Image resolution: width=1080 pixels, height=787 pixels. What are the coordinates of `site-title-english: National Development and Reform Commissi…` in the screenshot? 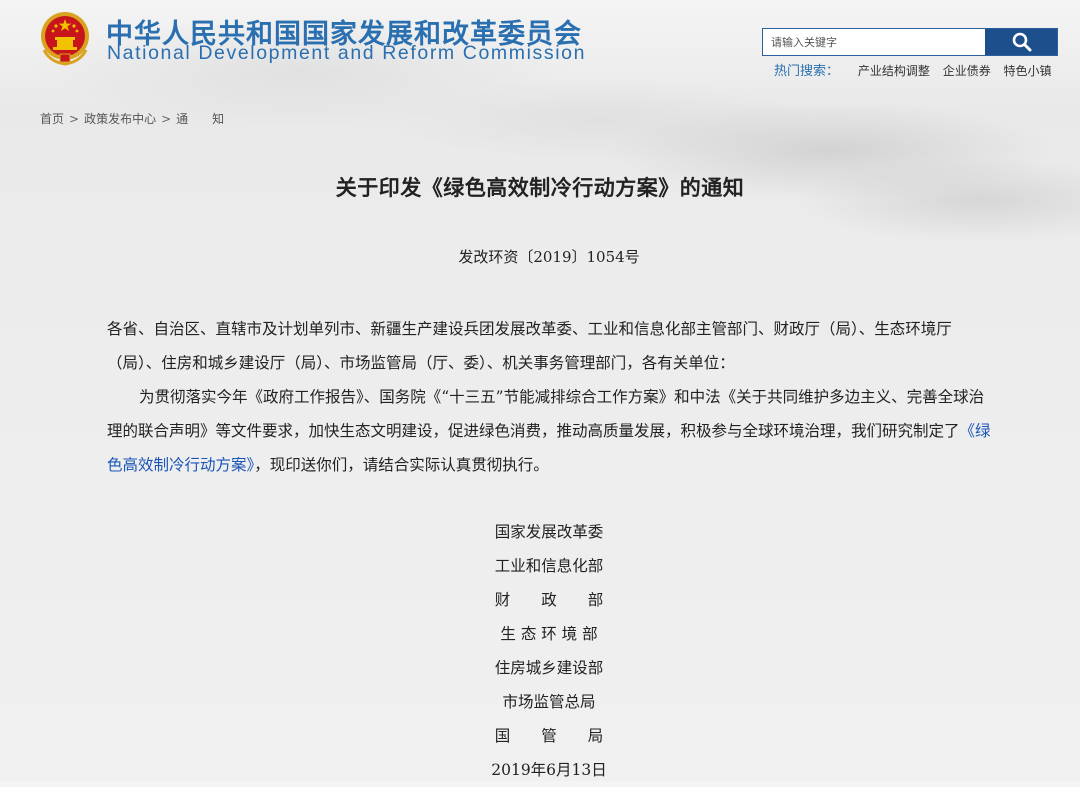 It's located at (346, 53).